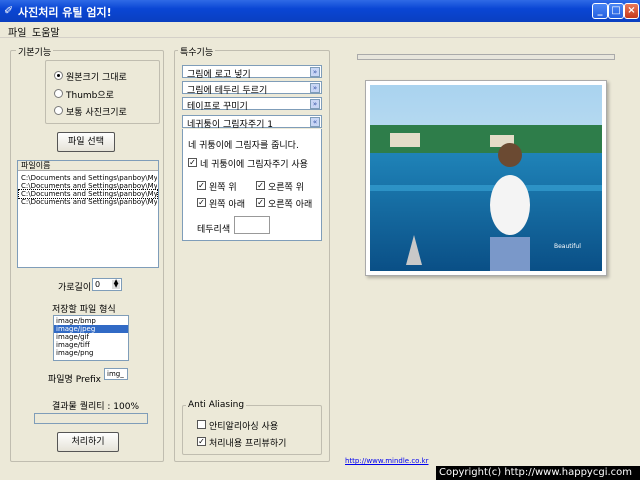 Image resolution: width=640 pixels, height=480 pixels. I want to click on prefix-input: img_, so click(116, 374).